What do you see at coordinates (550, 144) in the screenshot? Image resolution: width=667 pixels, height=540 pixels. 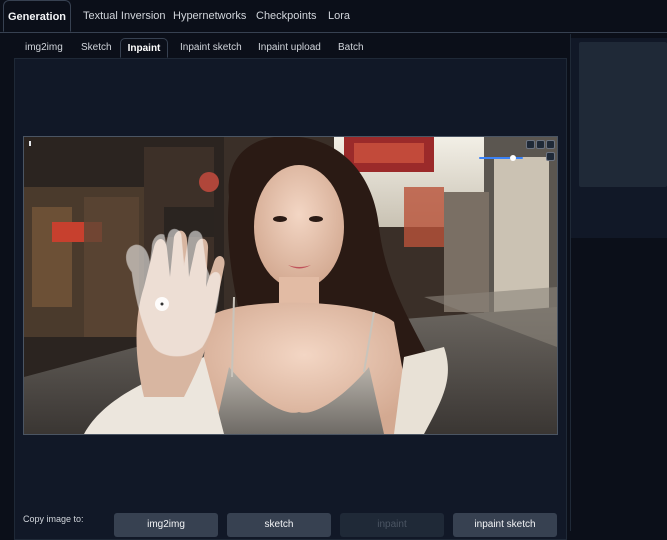 I see `close-icon` at bounding box center [550, 144].